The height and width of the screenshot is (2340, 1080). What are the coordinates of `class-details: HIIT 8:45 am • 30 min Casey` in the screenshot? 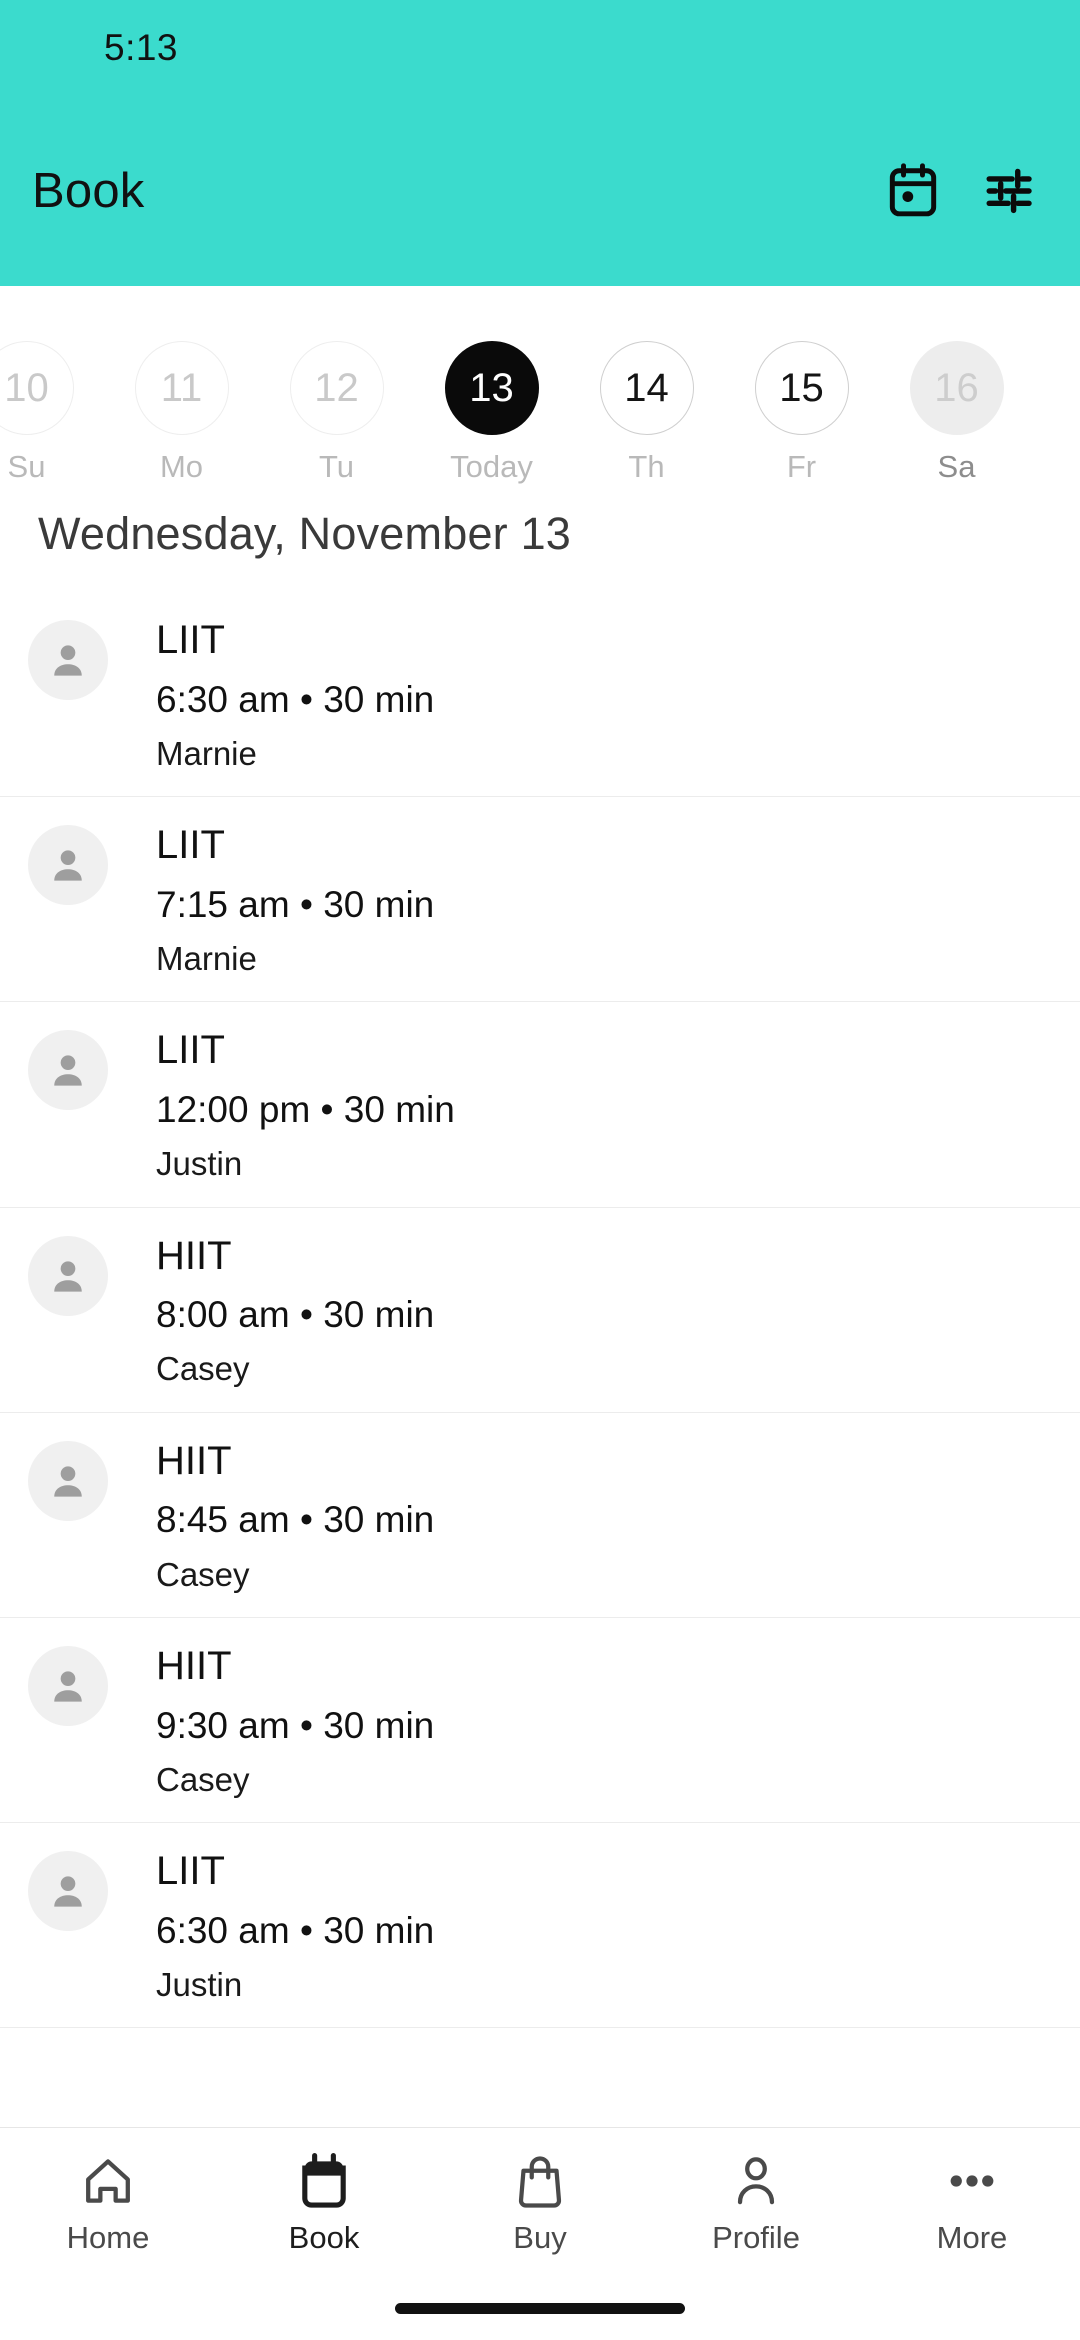 It's located at (295, 1516).